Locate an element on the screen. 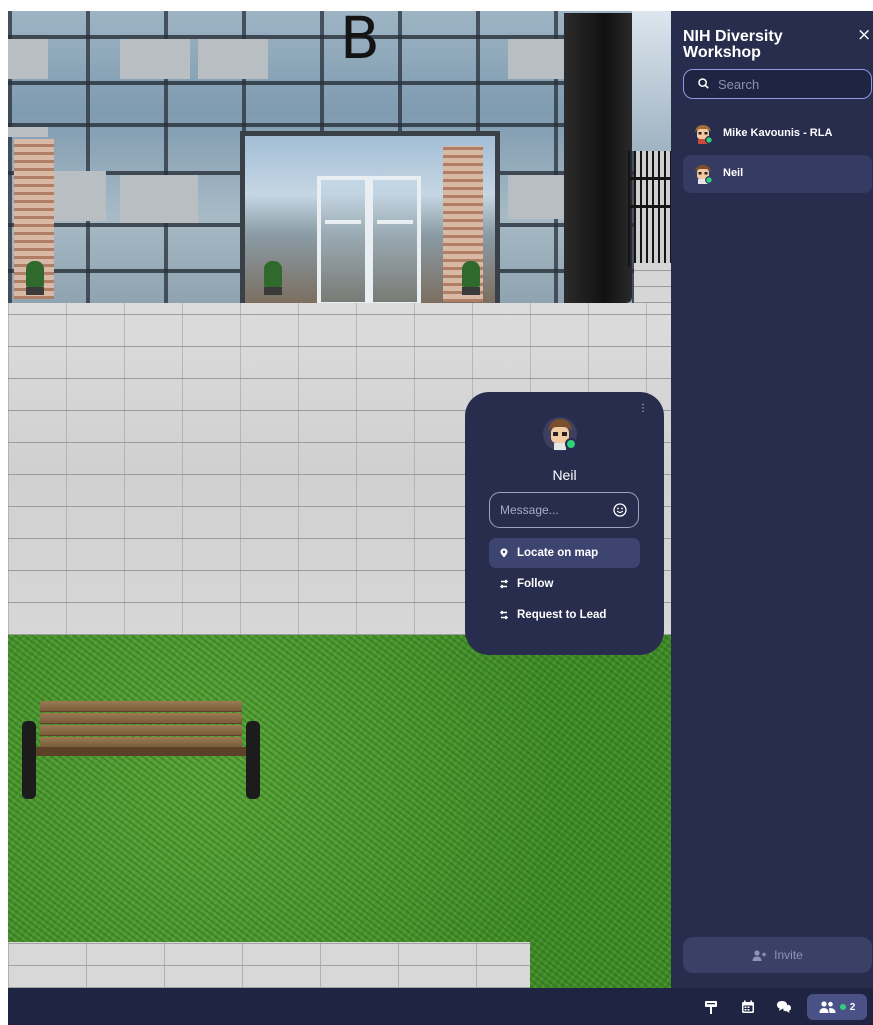  participant-row: Neil is located at coordinates (777, 174).